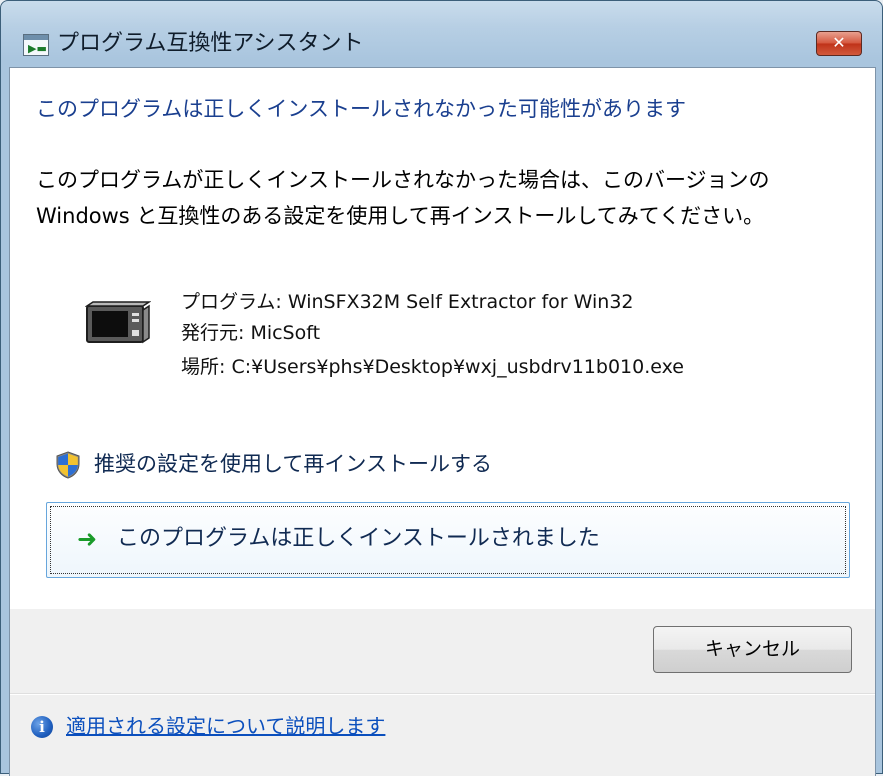 This screenshot has width=883, height=776. What do you see at coordinates (118, 322) in the screenshot?
I see `program-icon` at bounding box center [118, 322].